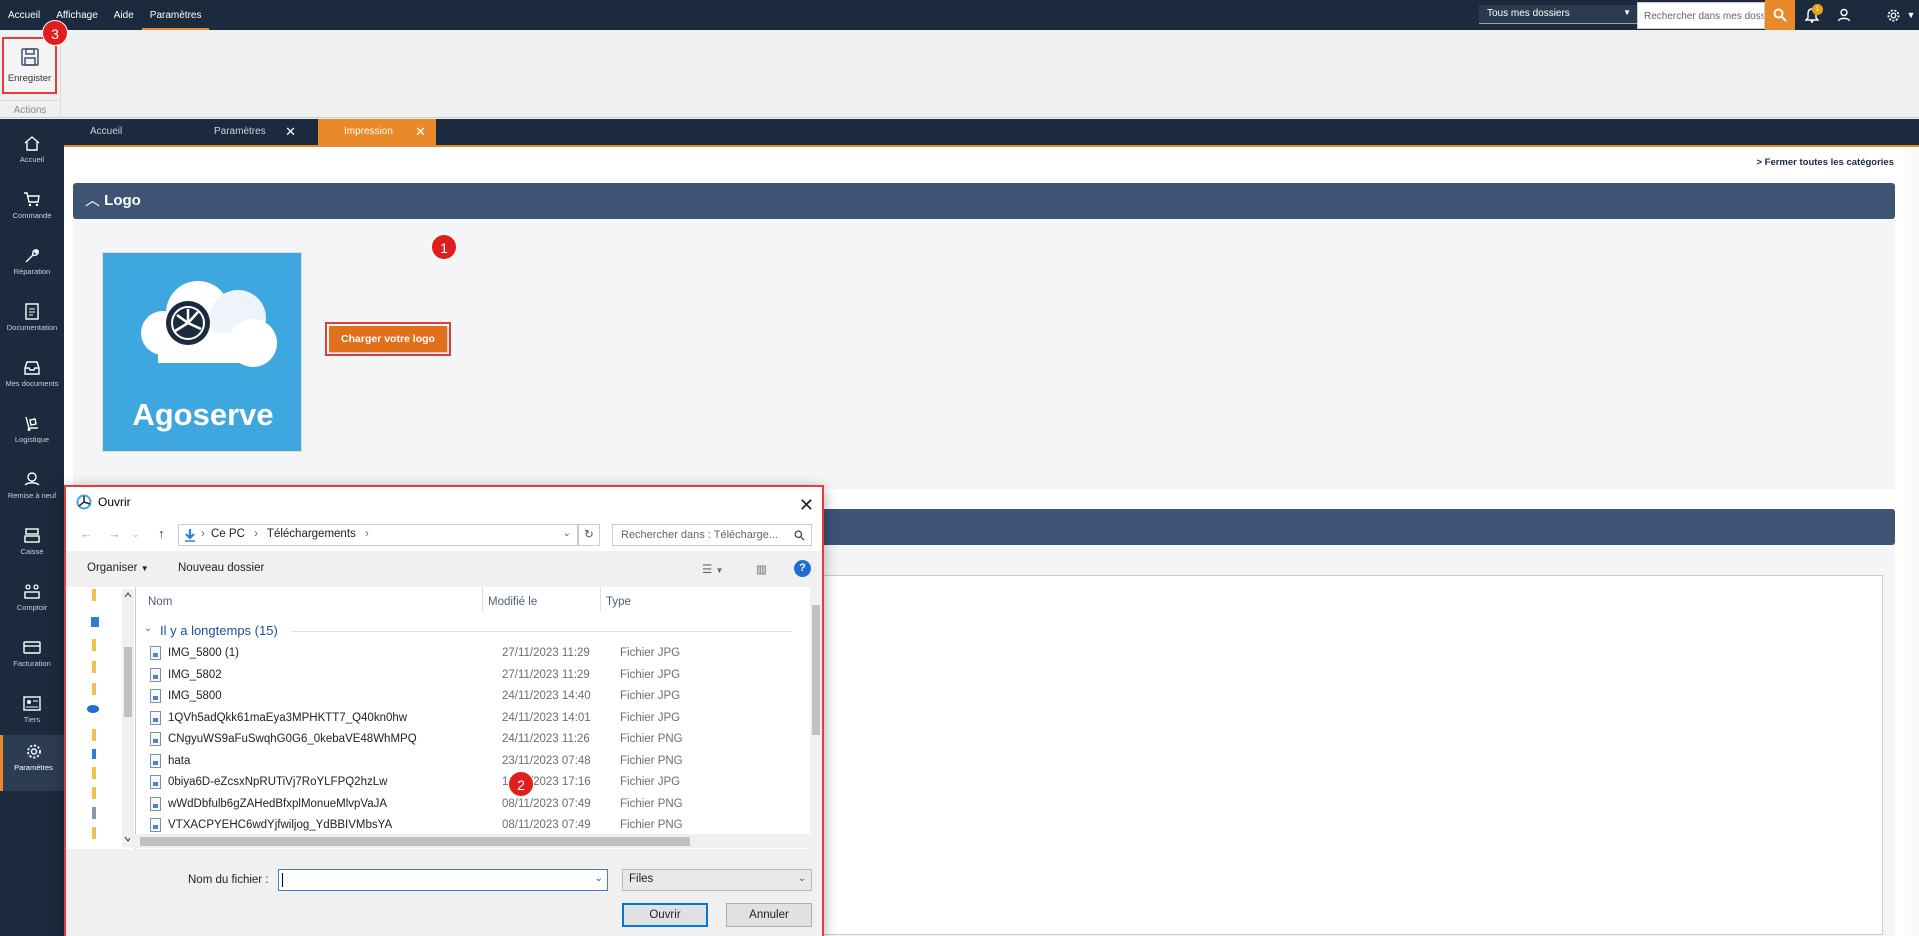 Image resolution: width=1919 pixels, height=936 pixels. I want to click on file-date: 27/11/2023 11:29, so click(546, 653).